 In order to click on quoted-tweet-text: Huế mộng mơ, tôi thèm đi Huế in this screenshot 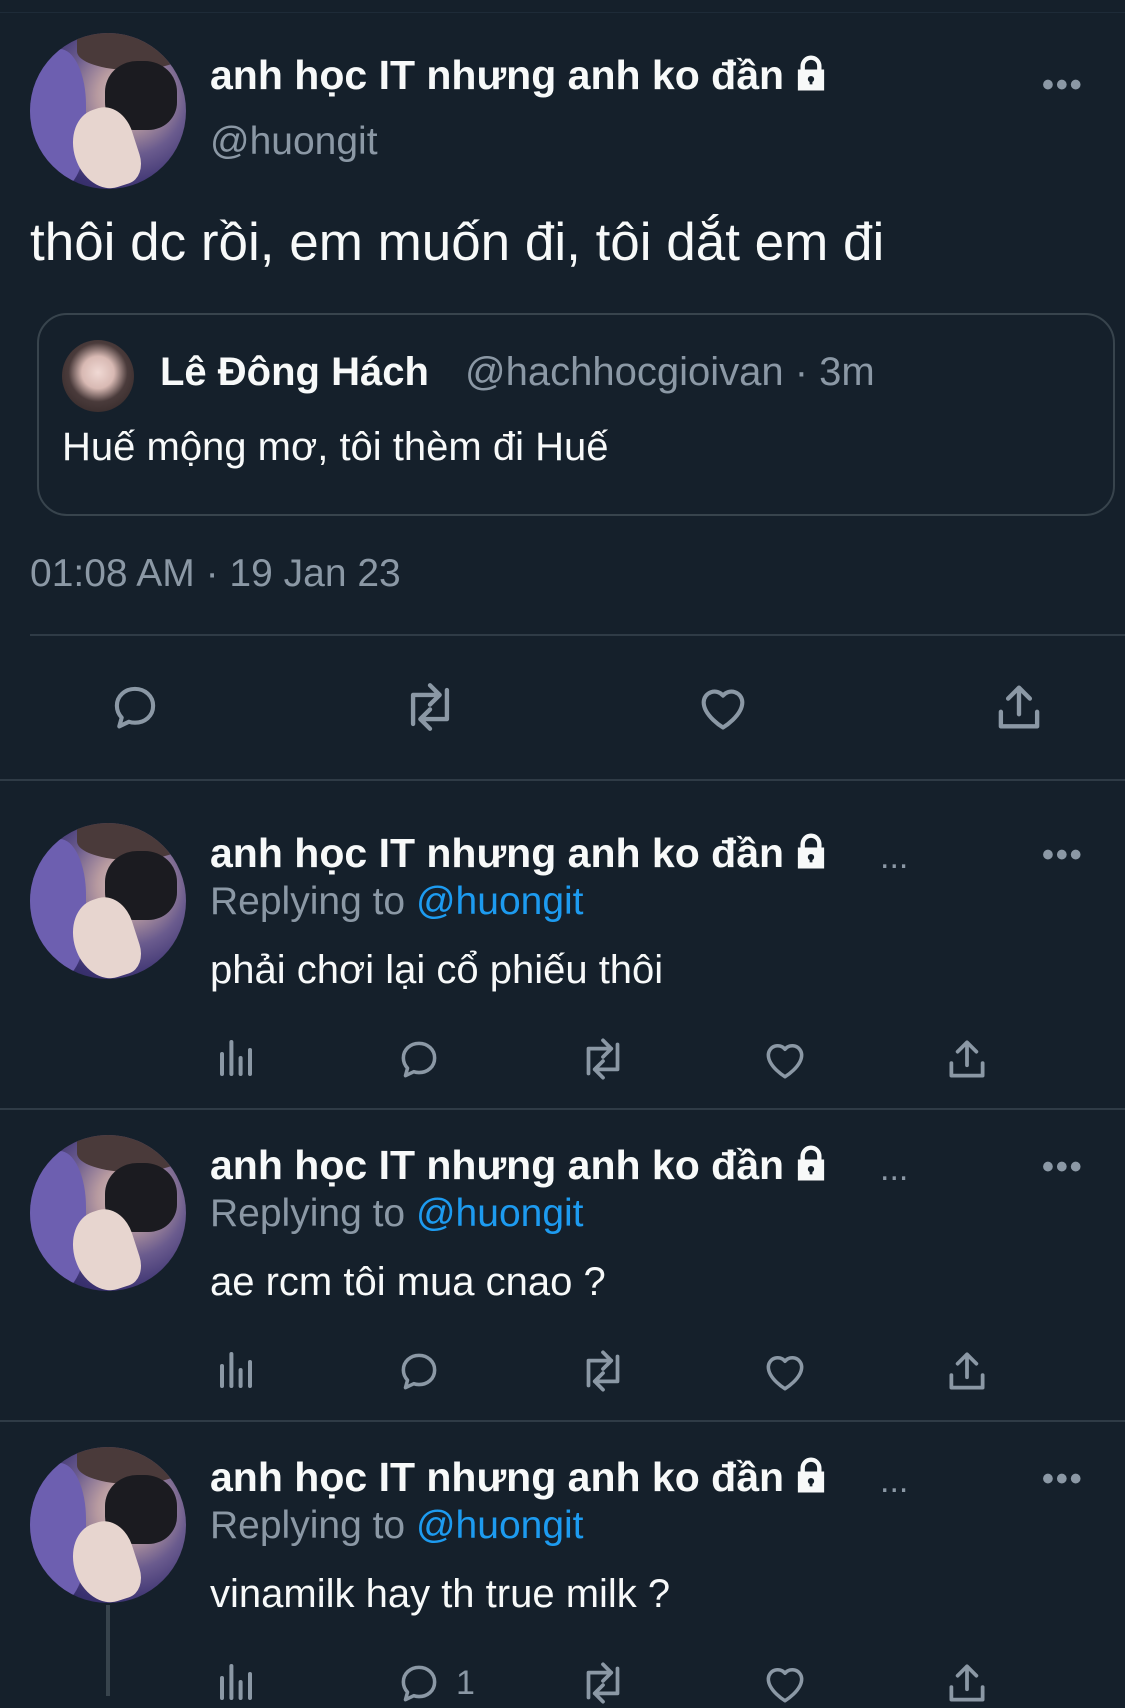, I will do `click(335, 447)`.